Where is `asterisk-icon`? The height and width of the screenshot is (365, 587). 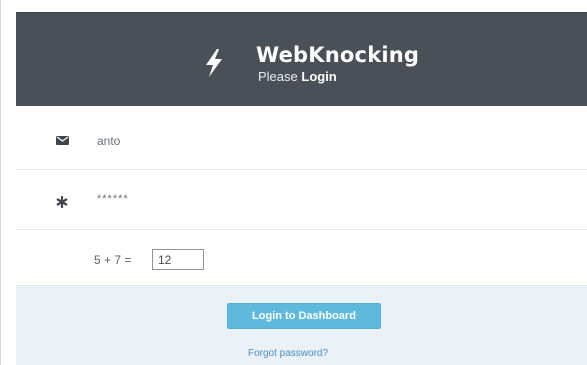
asterisk-icon is located at coordinates (62, 202).